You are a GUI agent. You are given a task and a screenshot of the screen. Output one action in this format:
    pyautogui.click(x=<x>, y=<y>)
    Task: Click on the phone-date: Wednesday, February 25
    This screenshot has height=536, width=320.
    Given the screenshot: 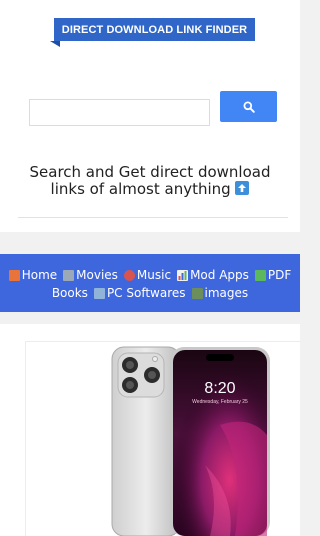 What is the action you would take?
    pyautogui.click(x=220, y=402)
    